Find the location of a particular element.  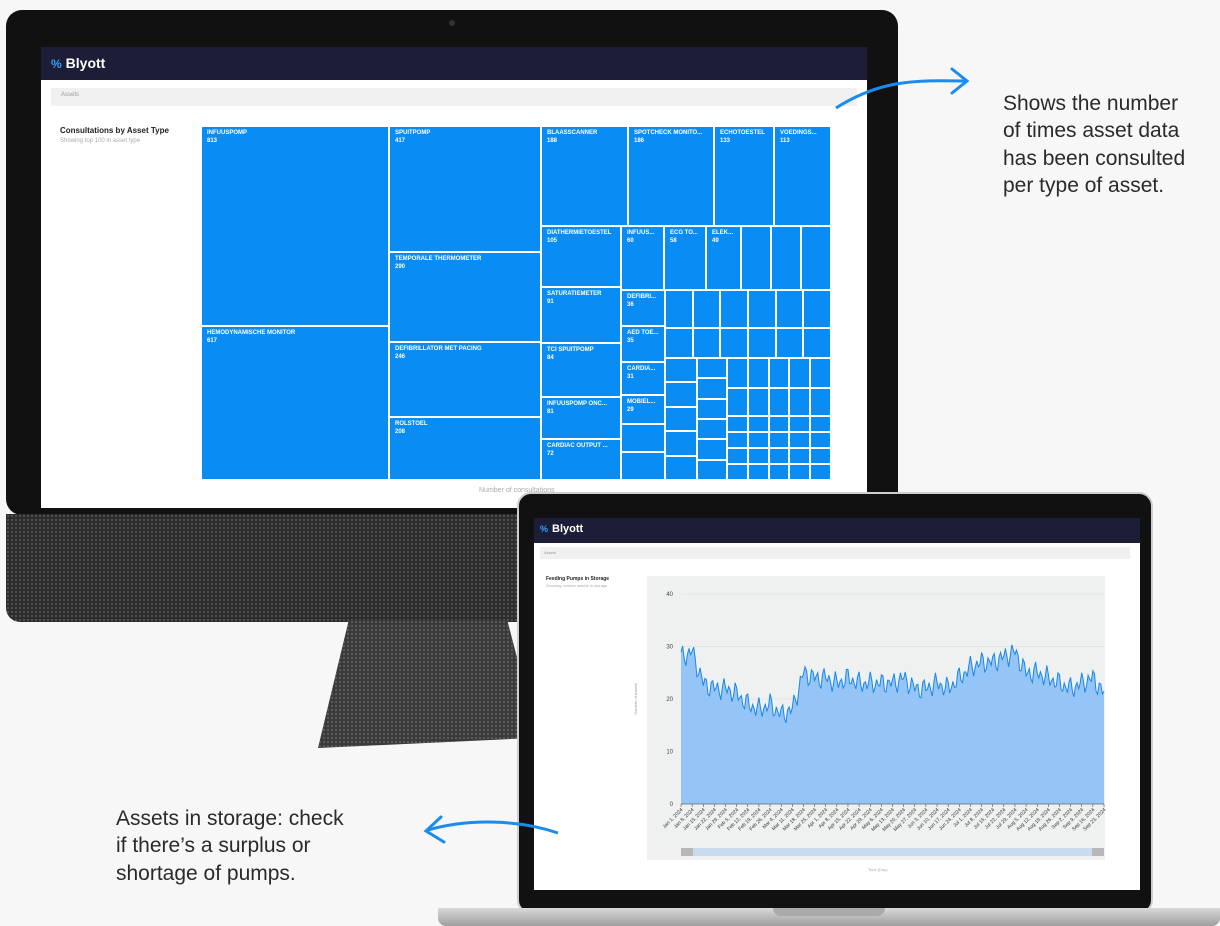

arrow-top-icon is located at coordinates (900, 94).